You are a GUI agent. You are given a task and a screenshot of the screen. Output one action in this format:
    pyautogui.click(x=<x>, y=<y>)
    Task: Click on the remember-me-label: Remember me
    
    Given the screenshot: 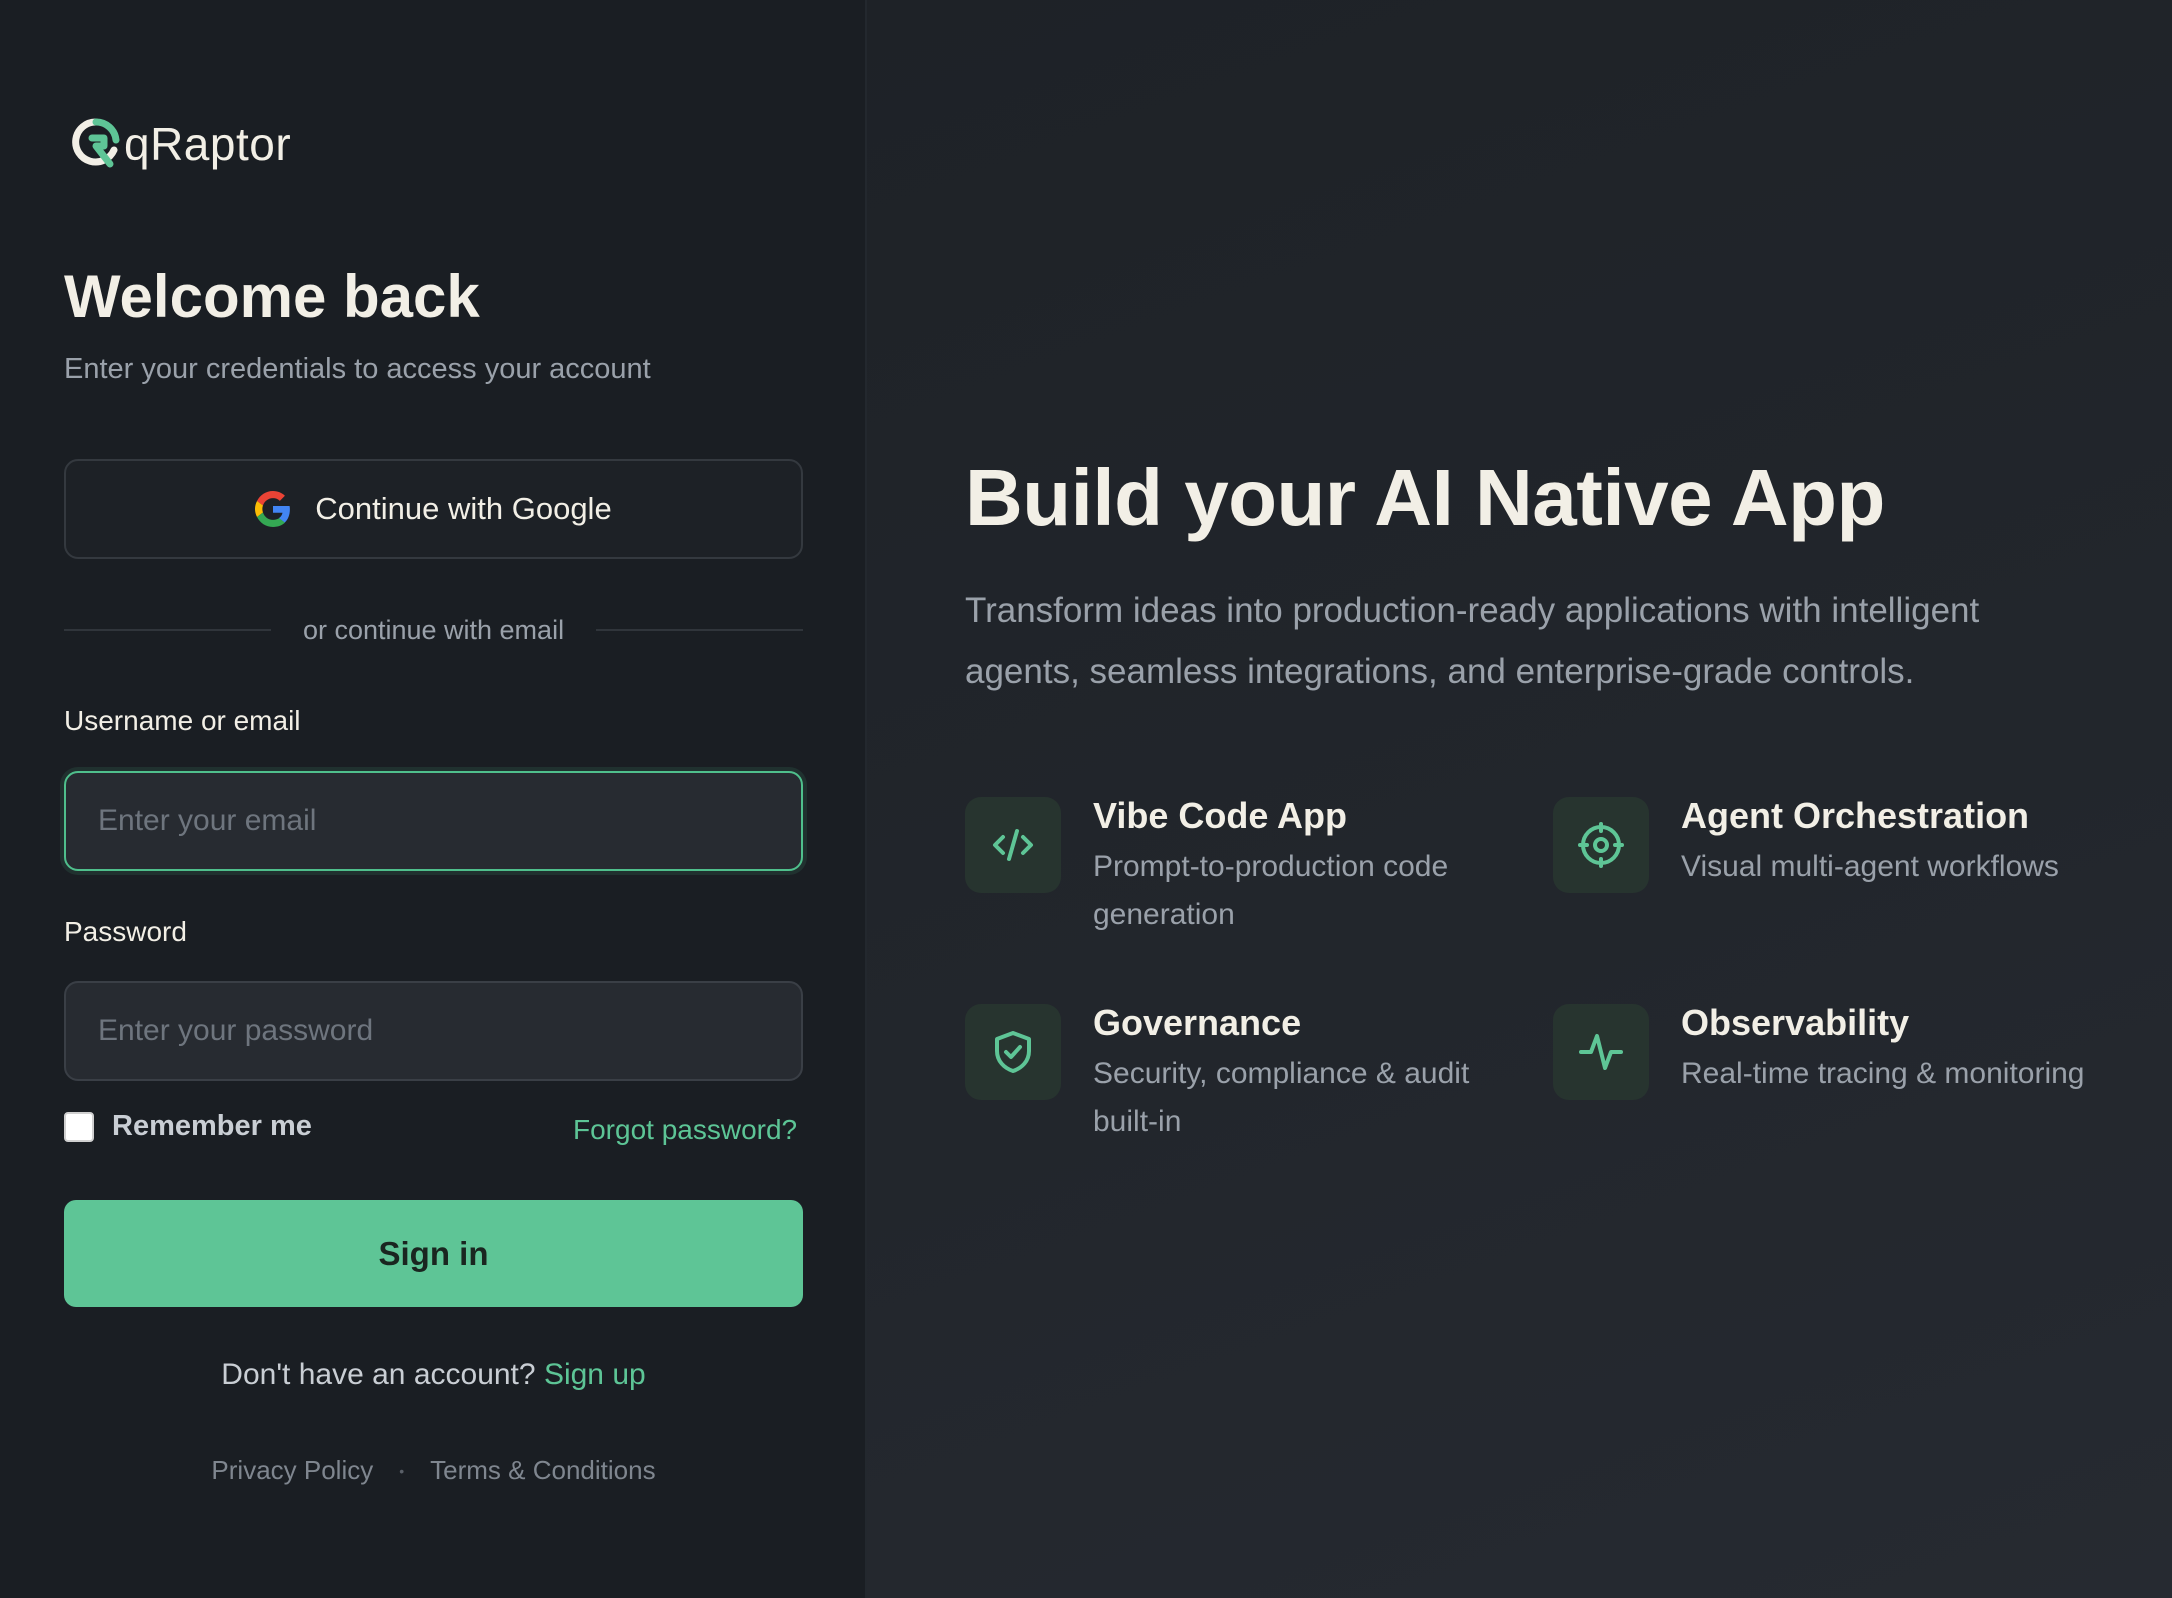 What is the action you would take?
    pyautogui.click(x=212, y=1126)
    